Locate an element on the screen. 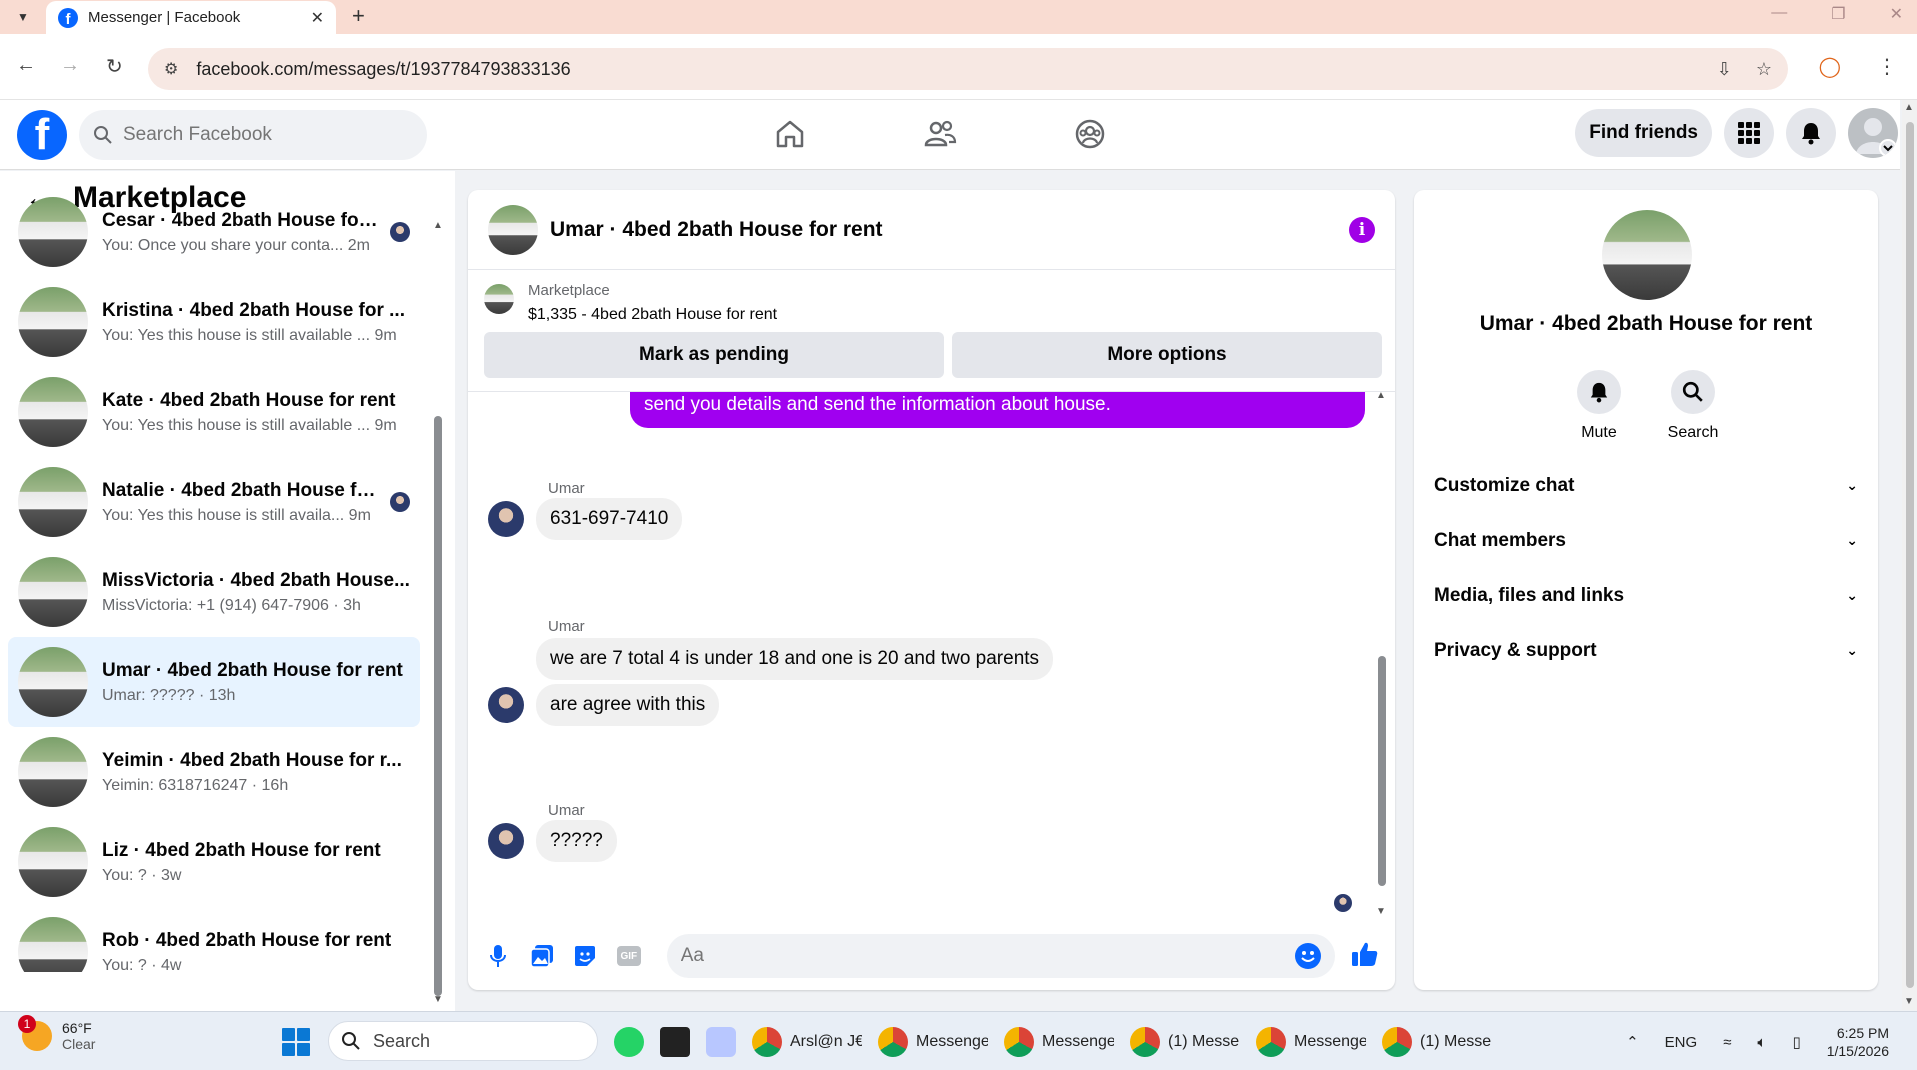  message-input-box is located at coordinates (1001, 956).